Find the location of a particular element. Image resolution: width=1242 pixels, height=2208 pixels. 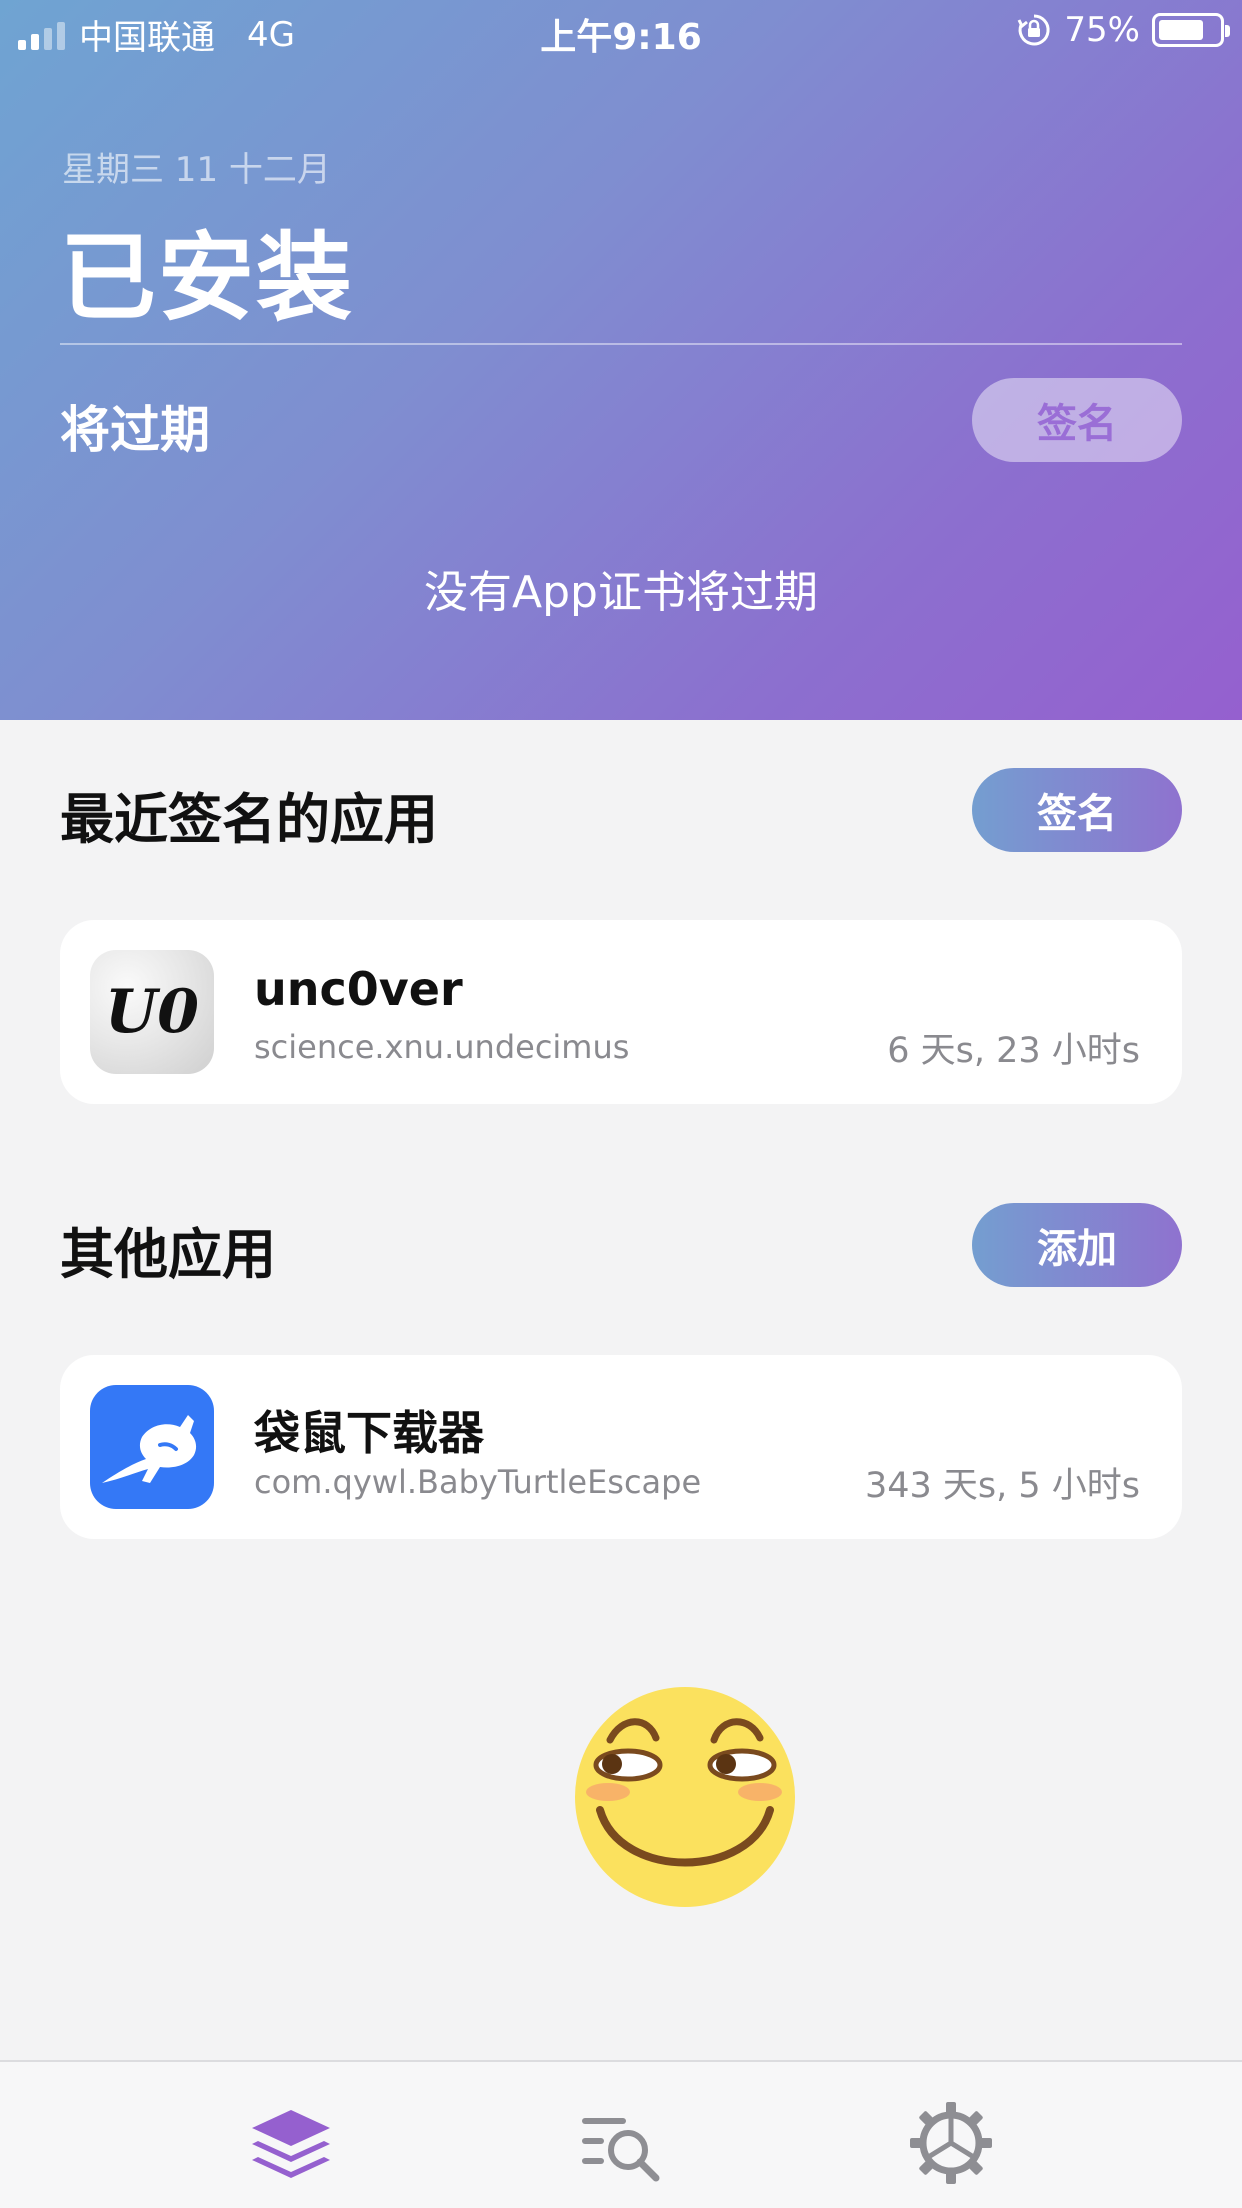

no-expiring-message: 没有App证书将过期 is located at coordinates (621, 592).